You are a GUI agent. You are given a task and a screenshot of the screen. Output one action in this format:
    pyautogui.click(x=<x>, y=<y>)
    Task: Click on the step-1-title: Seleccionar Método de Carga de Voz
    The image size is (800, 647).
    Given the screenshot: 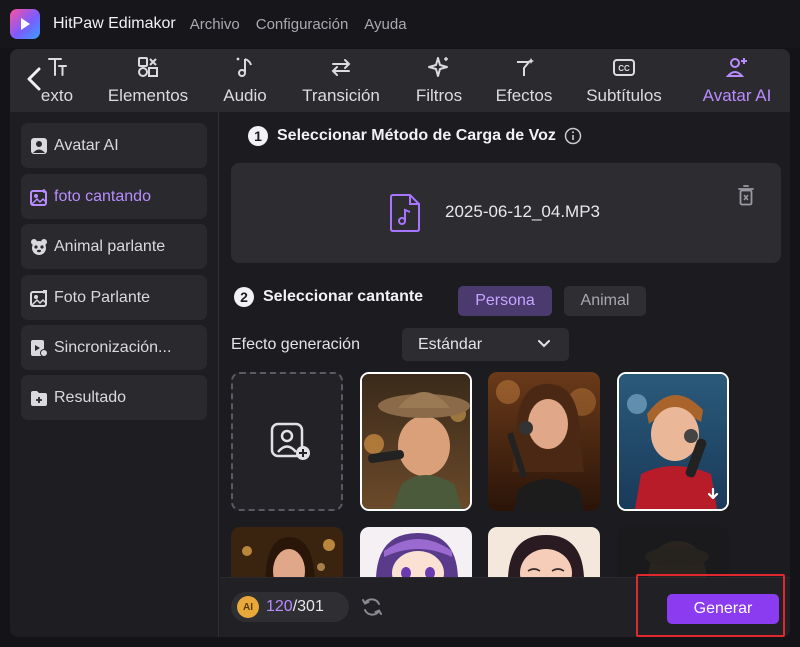 What is the action you would take?
    pyautogui.click(x=416, y=135)
    